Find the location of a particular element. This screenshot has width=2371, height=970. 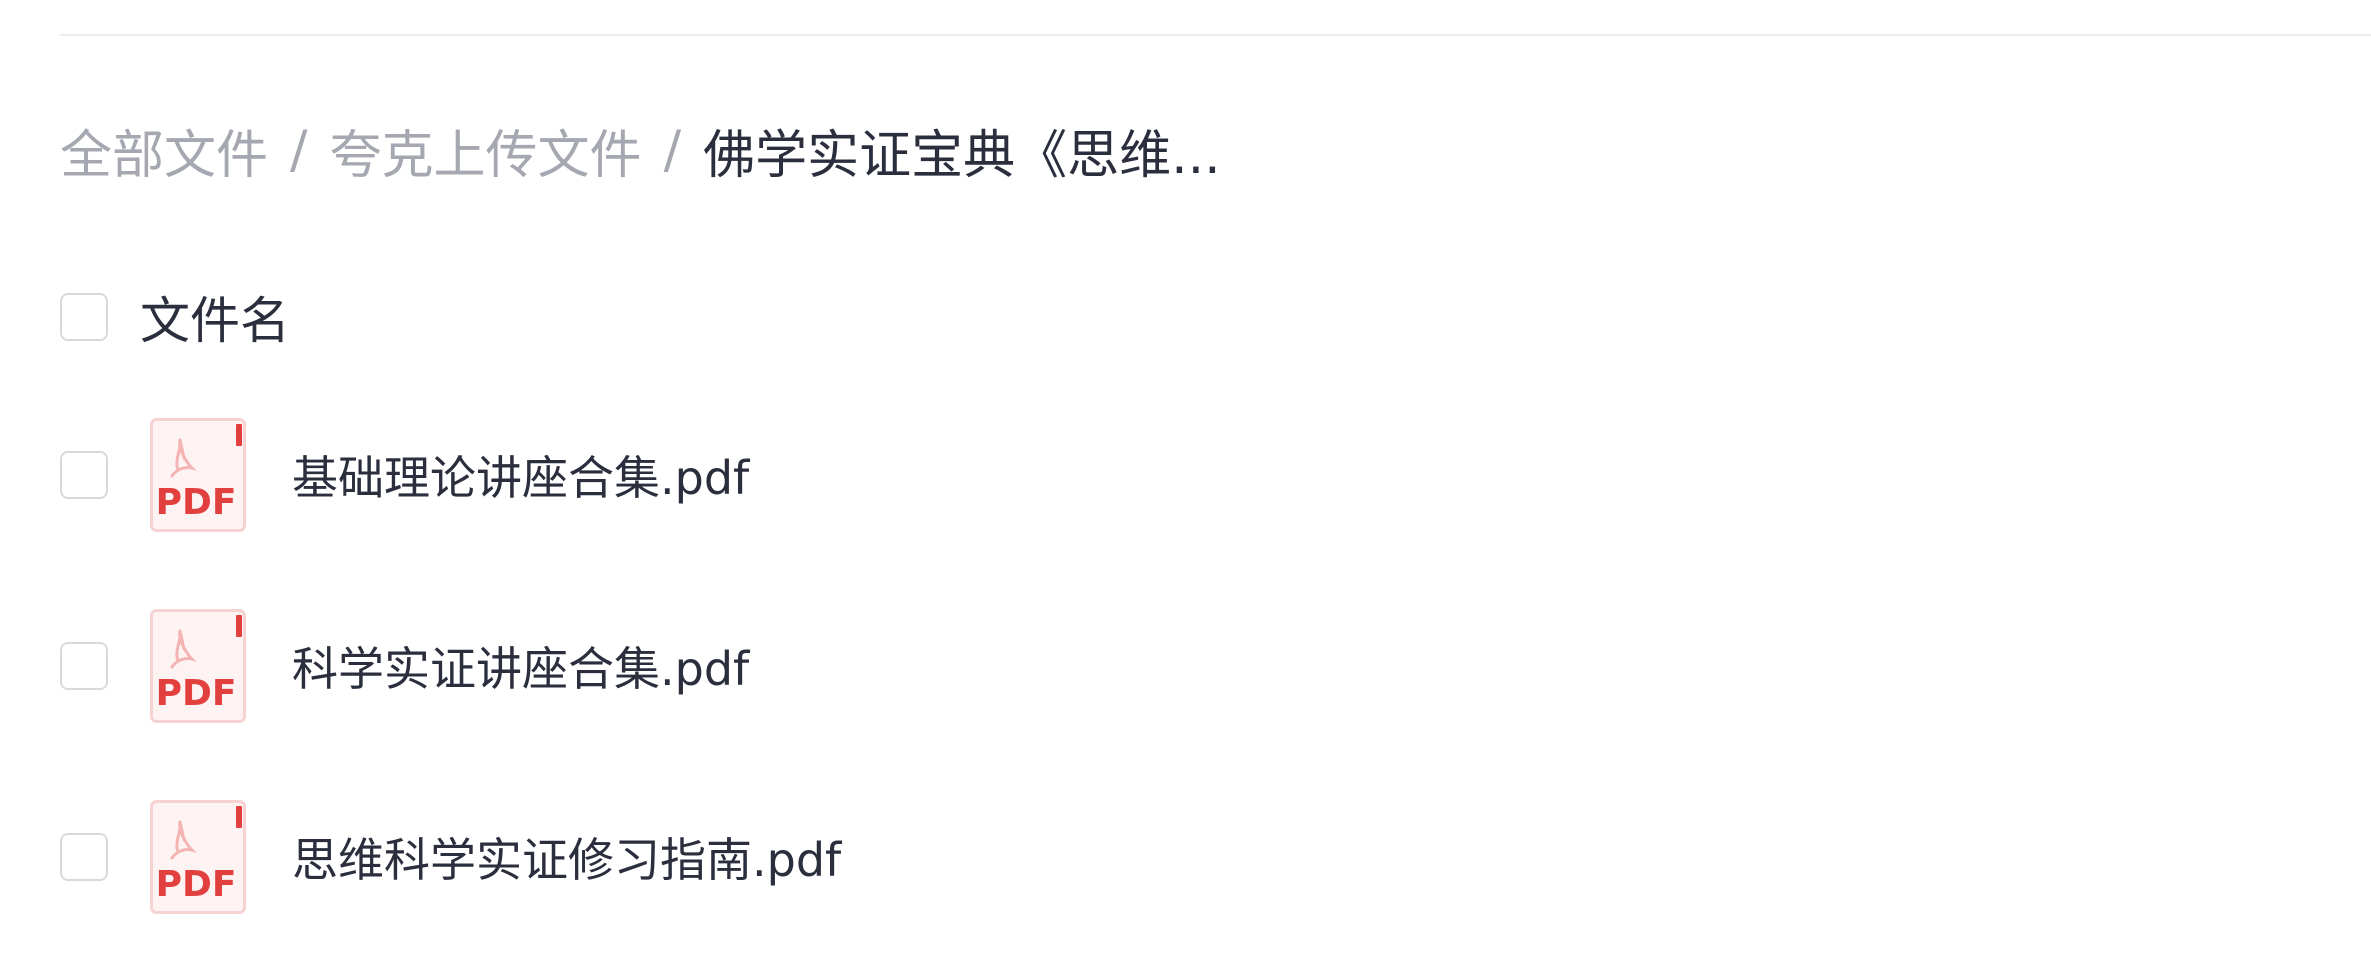

file-name: 思维科学实证修习指南.pdf is located at coordinates (567, 860).